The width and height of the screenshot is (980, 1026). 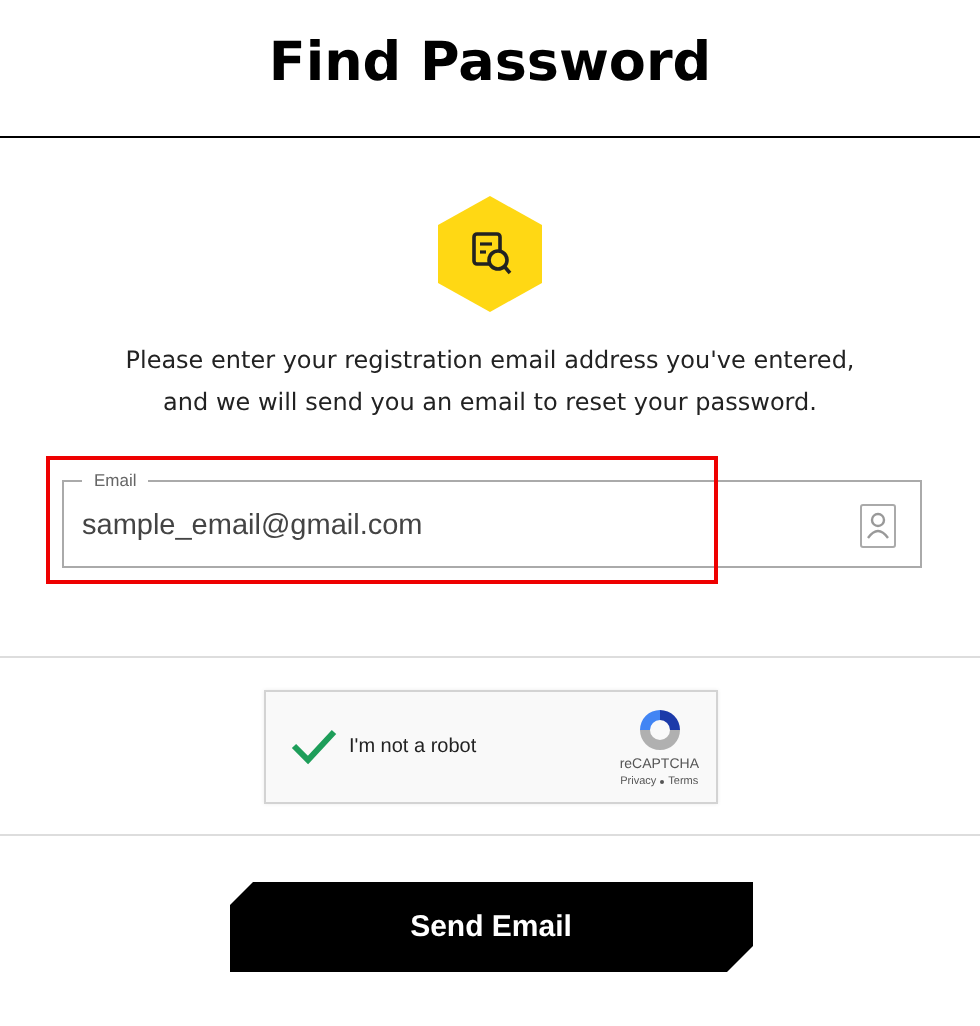 I want to click on checkmark-icon, so click(x=313, y=746).